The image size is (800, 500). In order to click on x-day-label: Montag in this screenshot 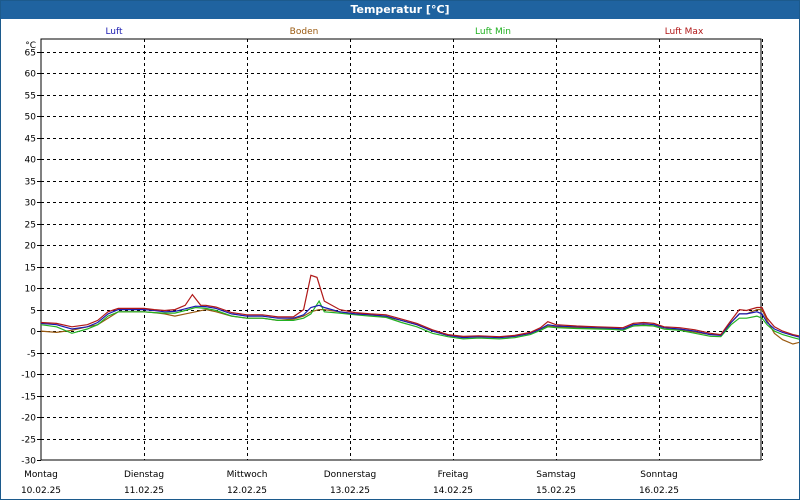, I will do `click(41, 475)`.